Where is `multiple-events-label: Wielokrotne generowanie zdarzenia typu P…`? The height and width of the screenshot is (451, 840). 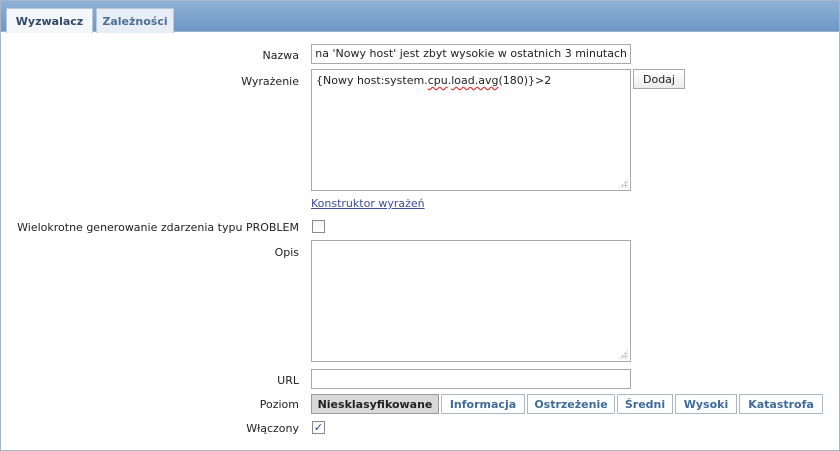 multiple-events-label: Wielokrotne generowanie zdarzenia typu P… is located at coordinates (158, 227).